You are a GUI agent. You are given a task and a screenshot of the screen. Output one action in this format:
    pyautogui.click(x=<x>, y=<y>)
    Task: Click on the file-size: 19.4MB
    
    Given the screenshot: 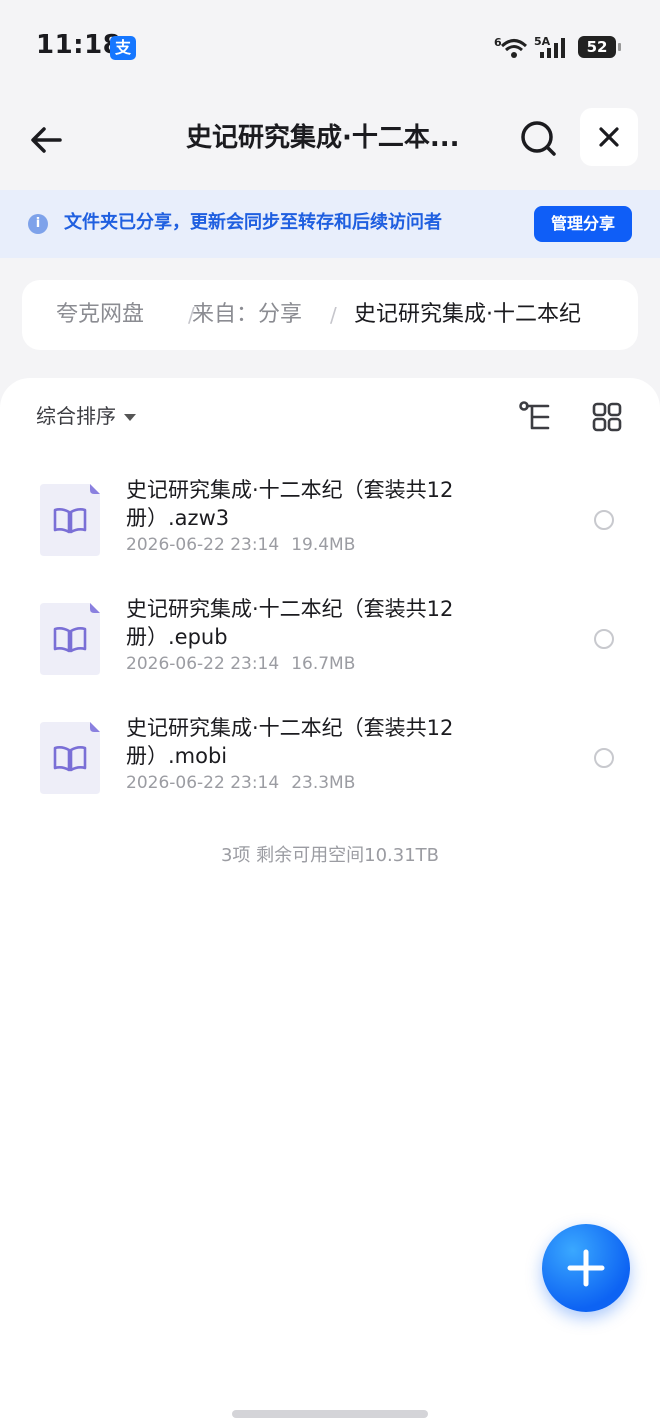 What is the action you would take?
    pyautogui.click(x=323, y=545)
    